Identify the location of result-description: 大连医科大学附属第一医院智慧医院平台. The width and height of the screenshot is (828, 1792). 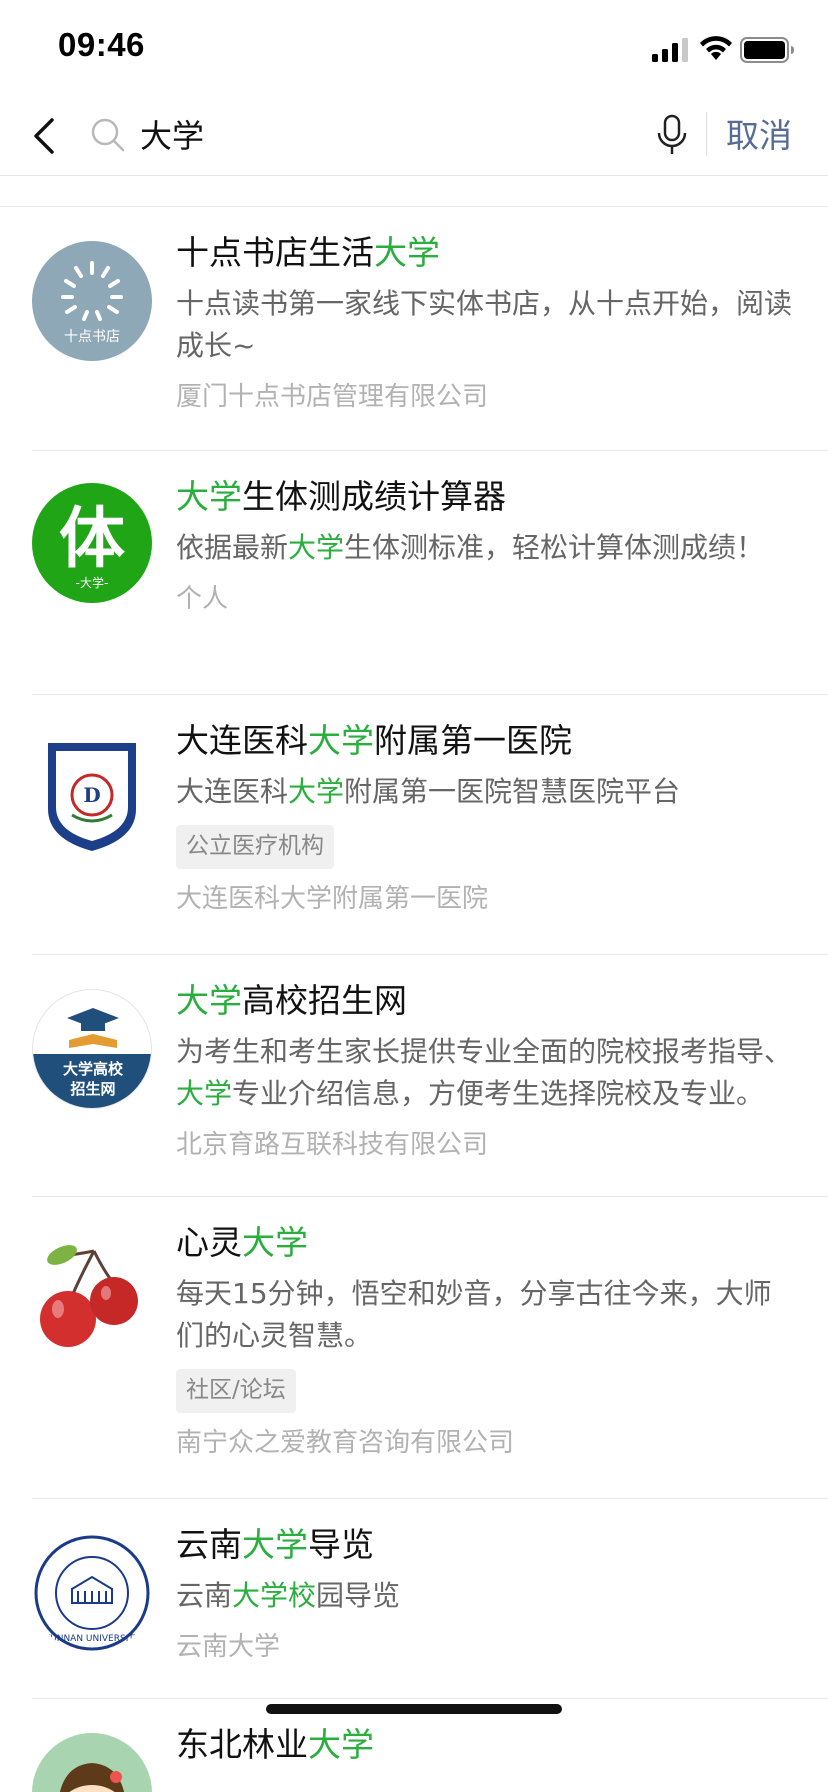
(428, 791).